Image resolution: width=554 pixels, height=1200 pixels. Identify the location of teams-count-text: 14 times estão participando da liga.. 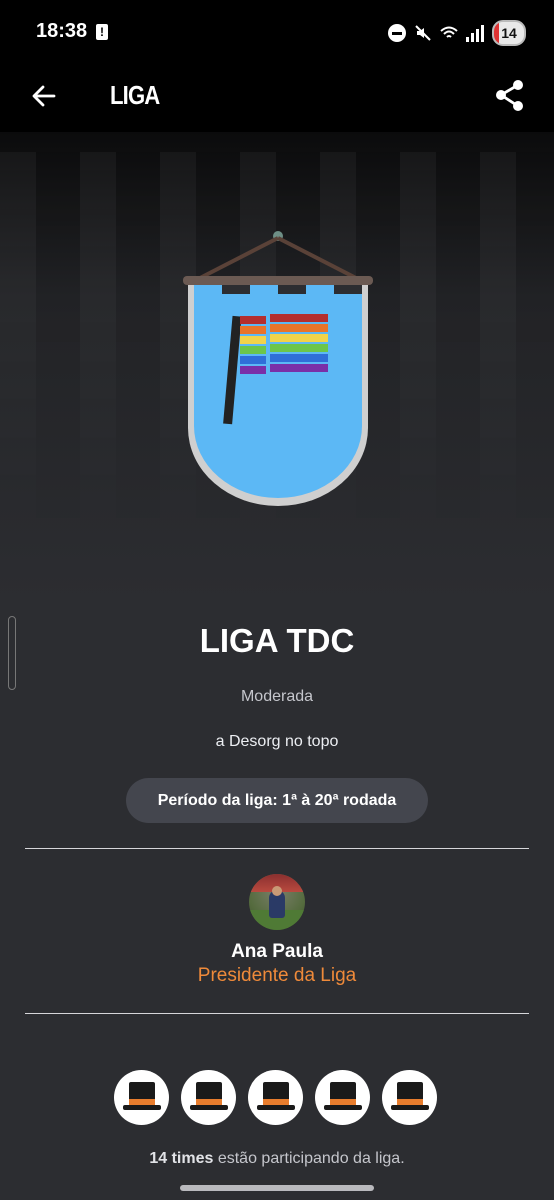
(277, 1159).